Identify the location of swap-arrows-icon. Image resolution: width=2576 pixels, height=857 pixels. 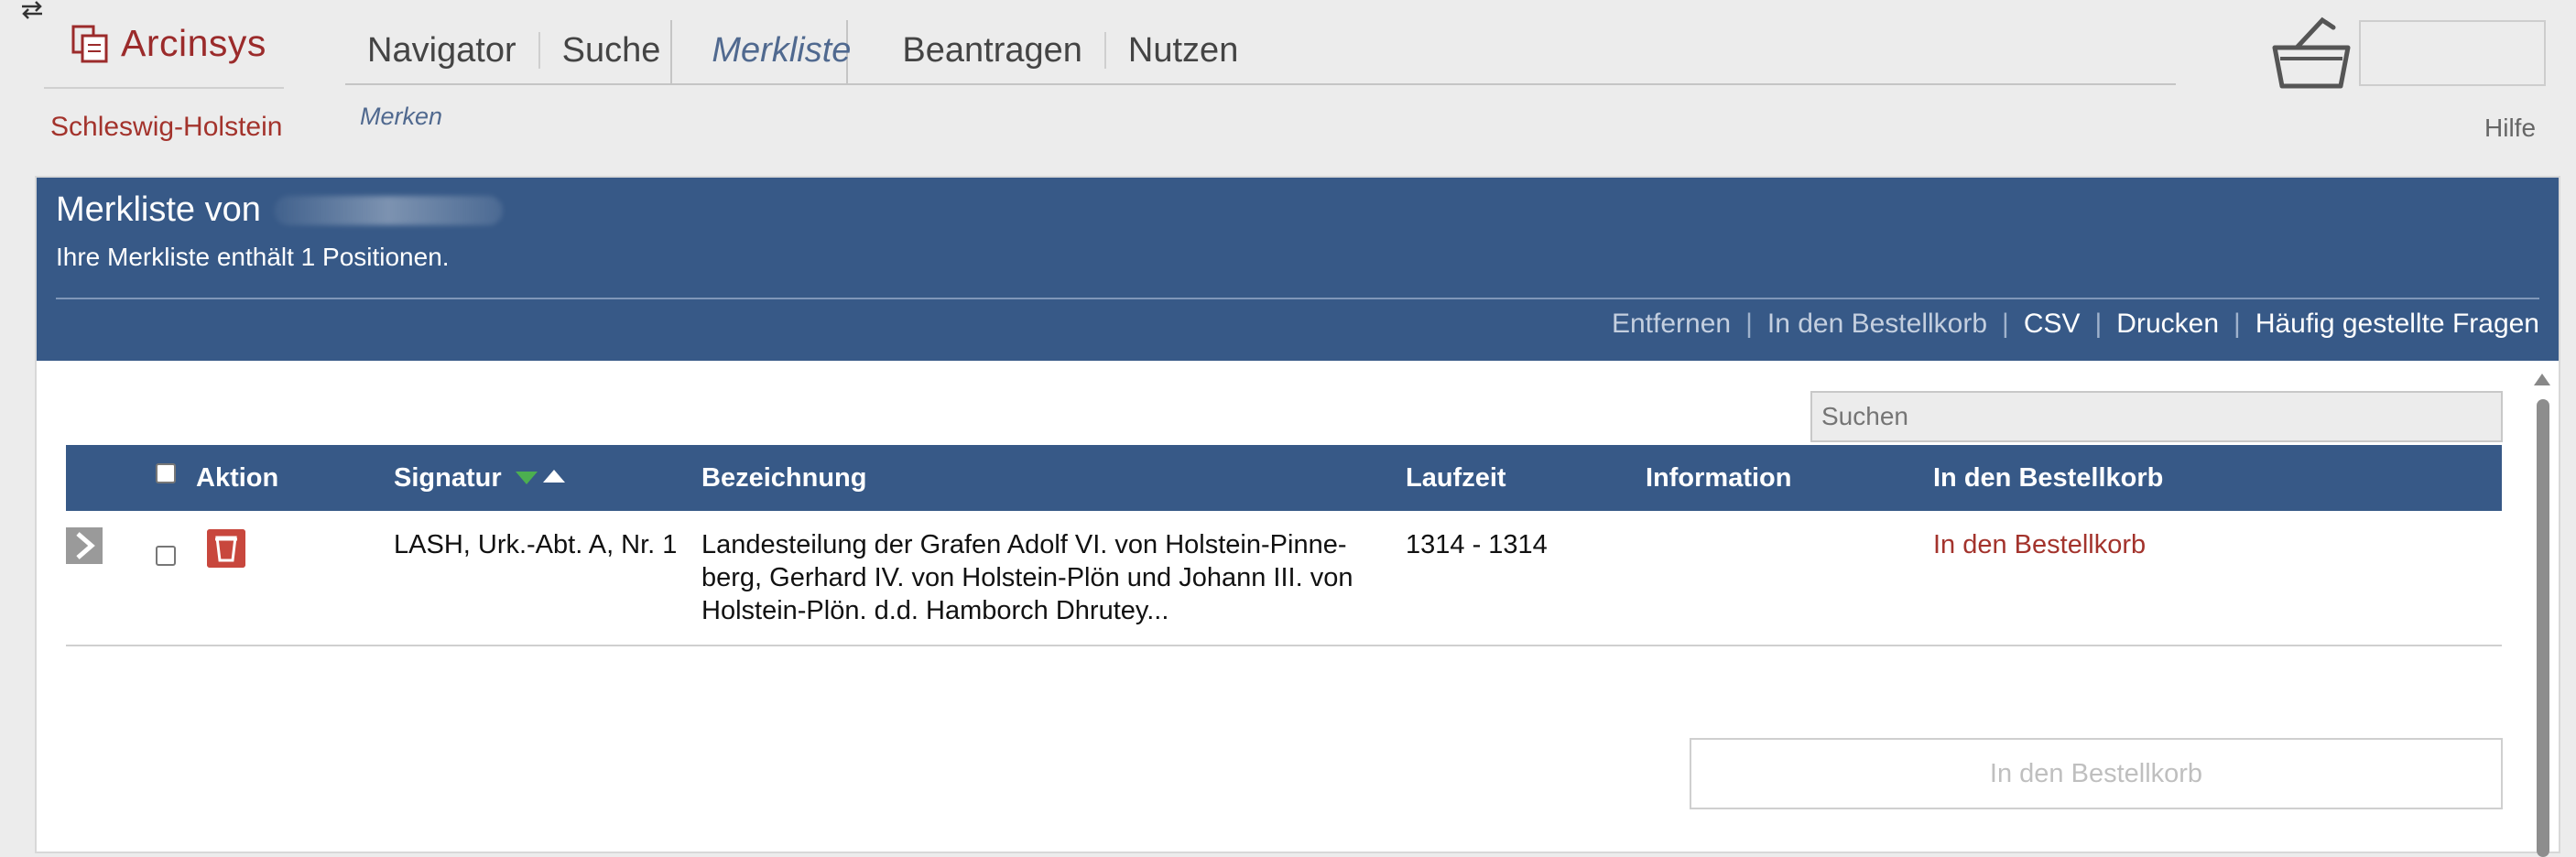
(32, 10).